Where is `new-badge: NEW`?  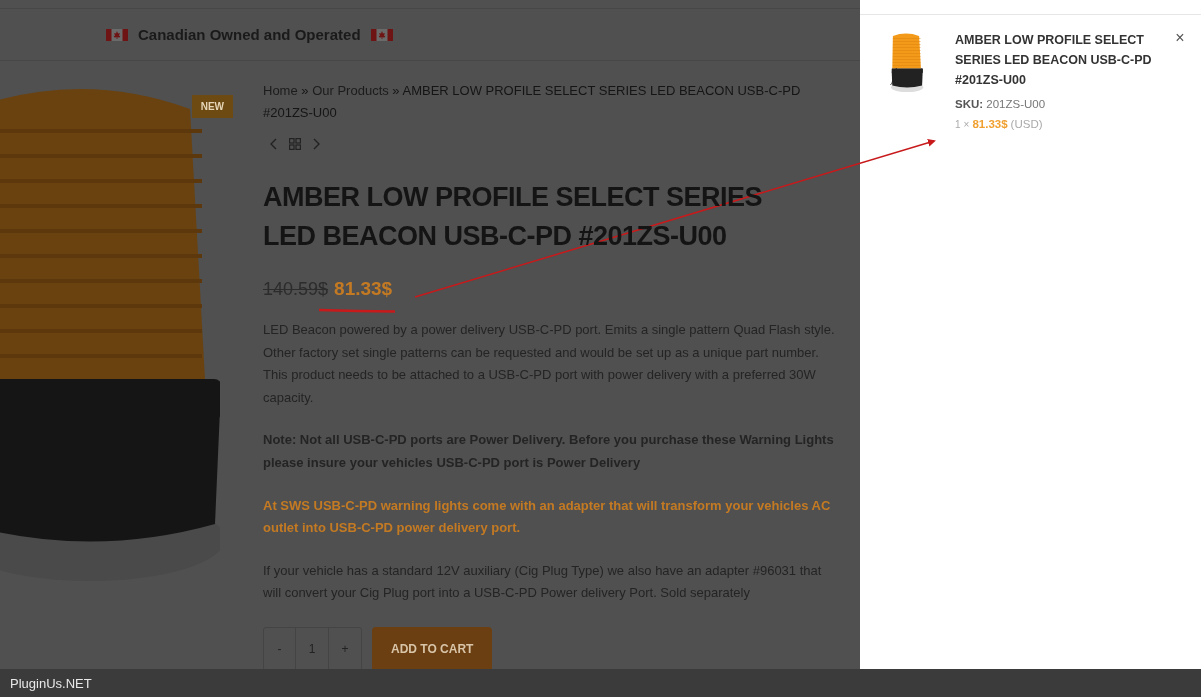 new-badge: NEW is located at coordinates (212, 106).